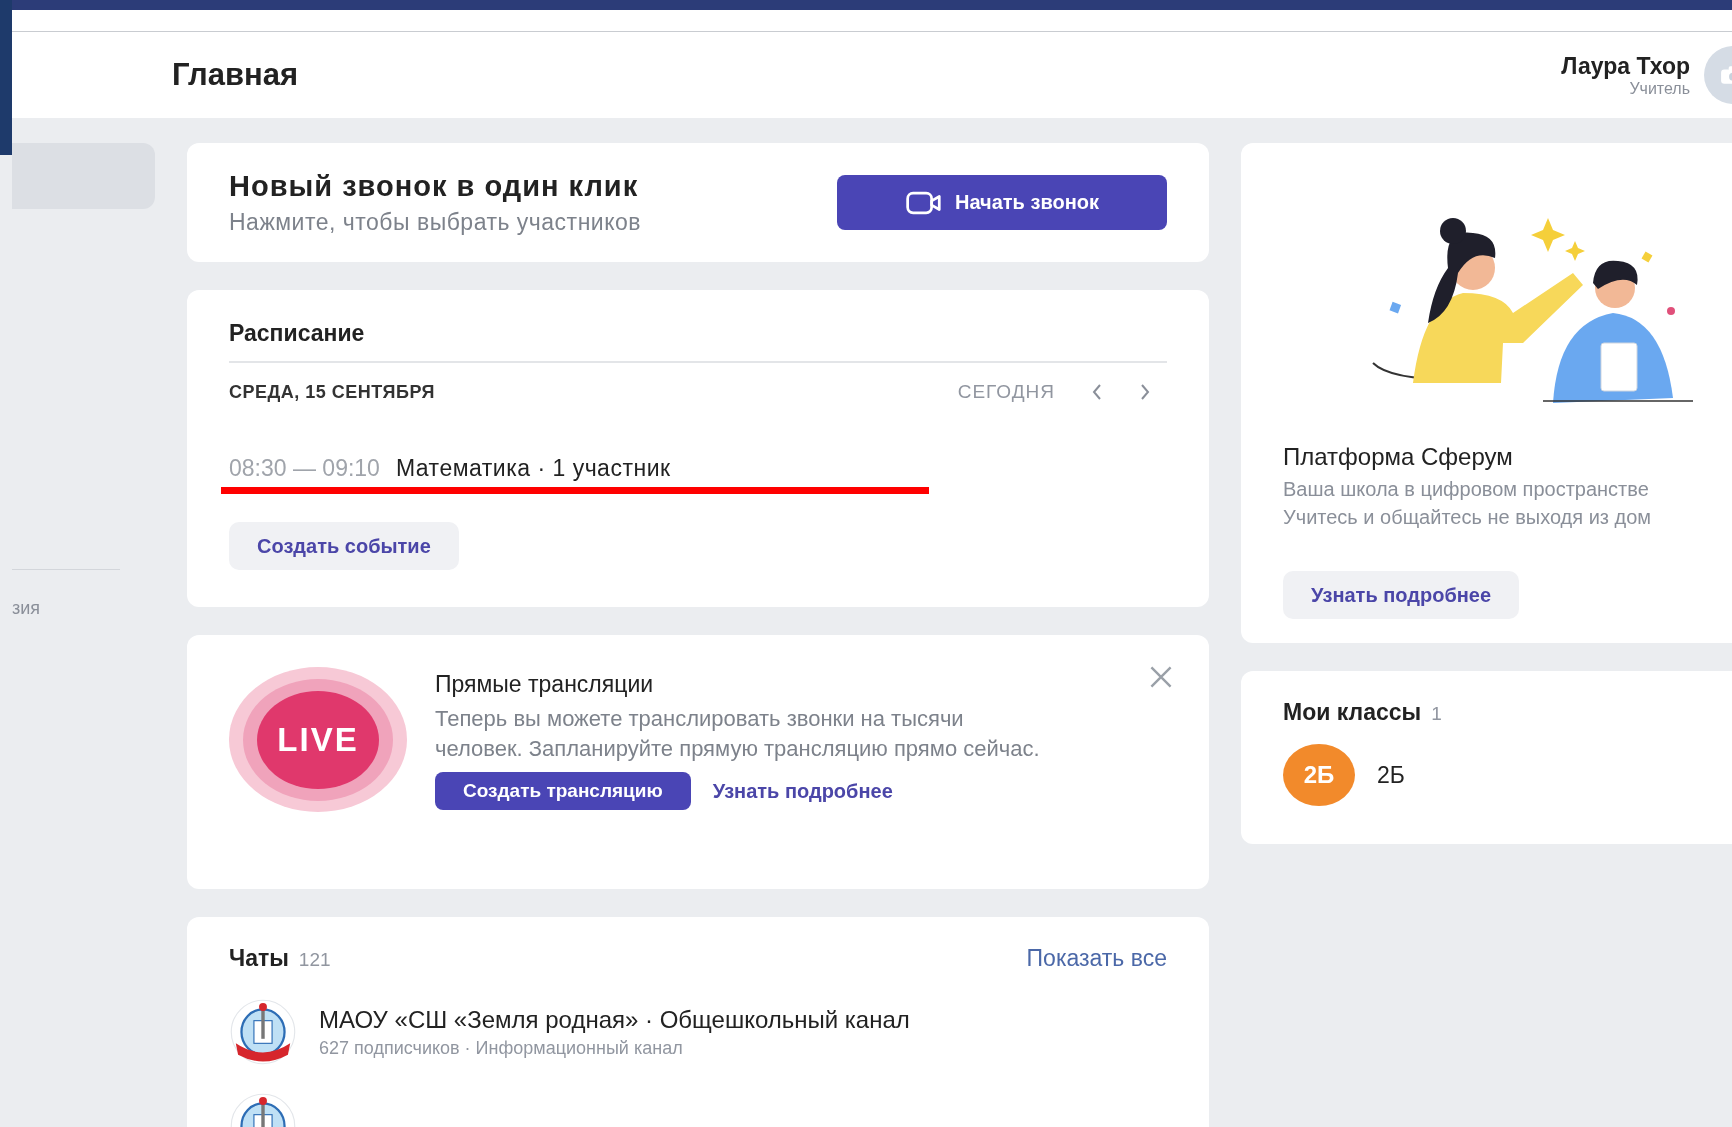  What do you see at coordinates (533, 468) in the screenshot?
I see `event-title: Математика · 1 участник` at bounding box center [533, 468].